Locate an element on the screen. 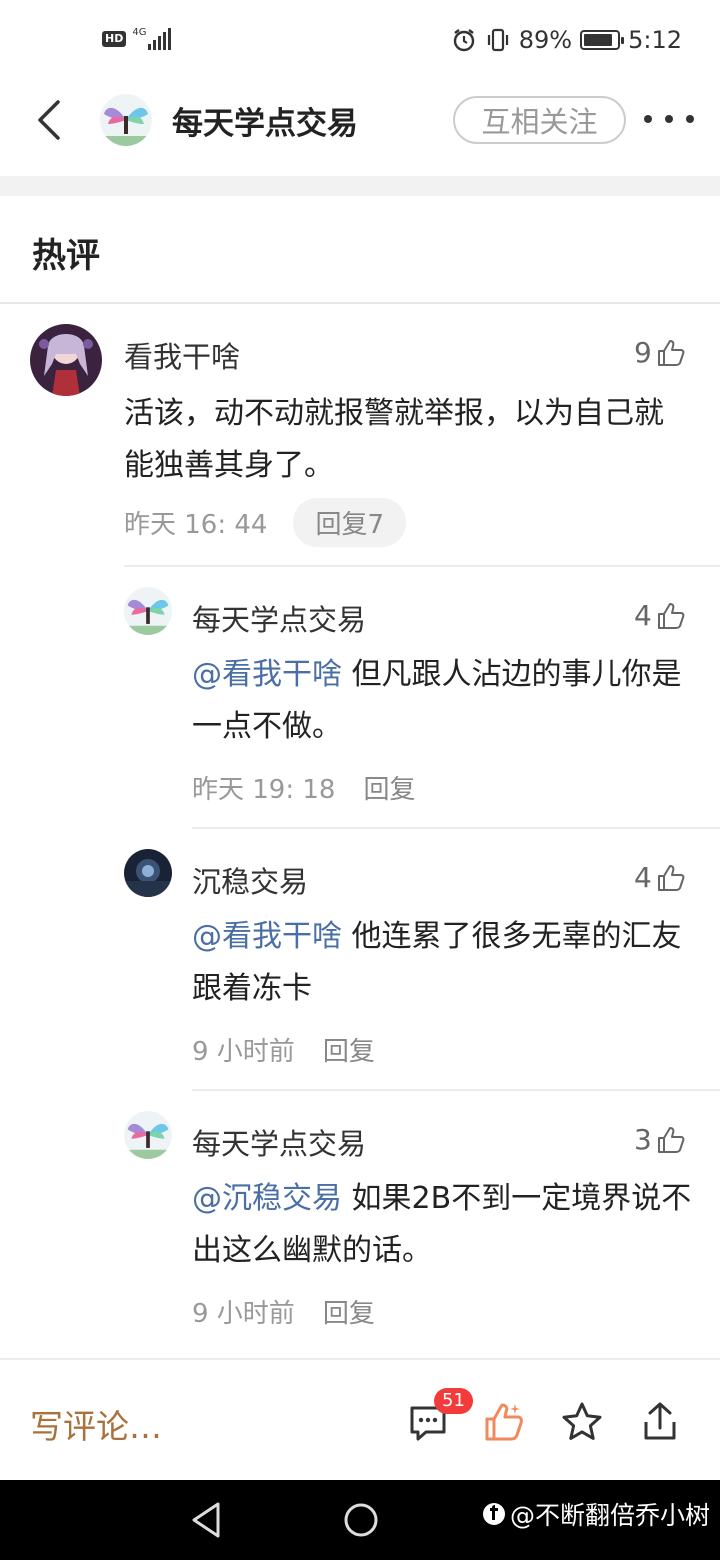 The width and height of the screenshot is (720, 1560). reply-meta: 昨天 19: 18 回复 is located at coordinates (303, 787).